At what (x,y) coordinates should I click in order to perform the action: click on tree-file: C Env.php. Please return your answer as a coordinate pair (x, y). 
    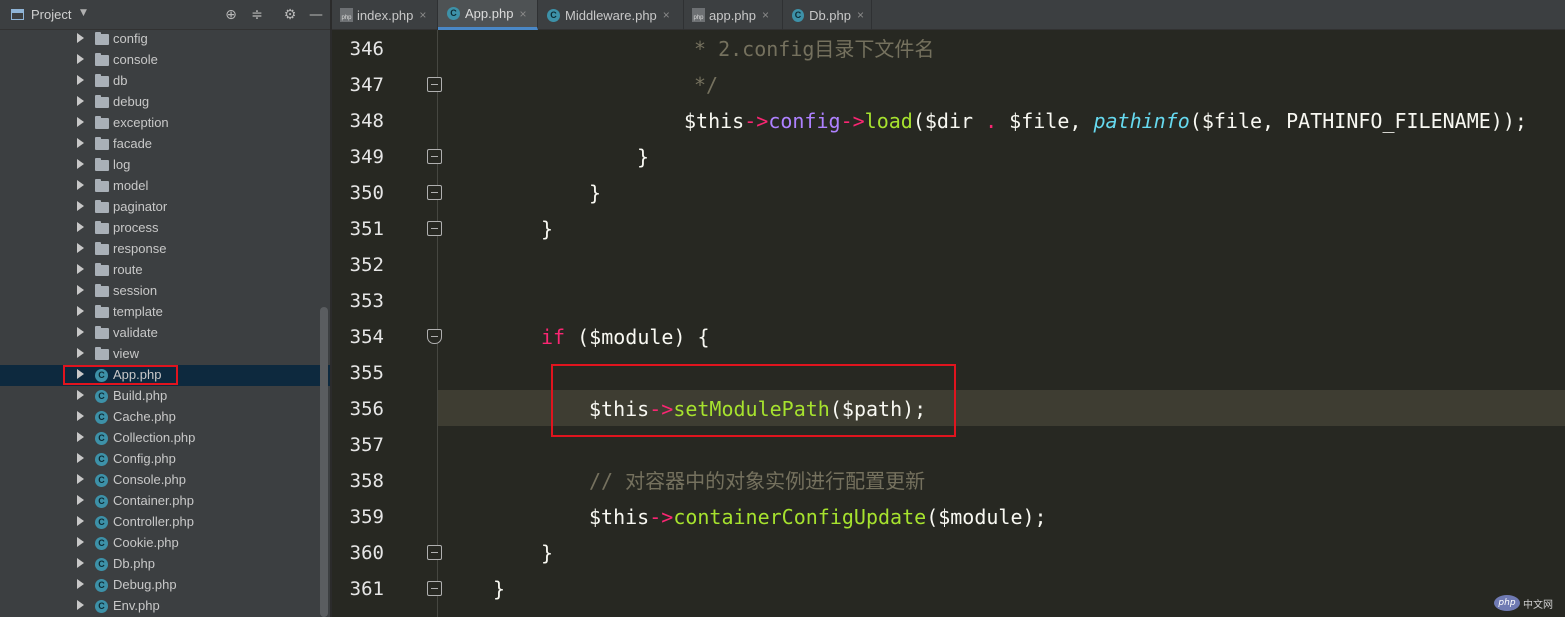
    Looking at the image, I should click on (165, 606).